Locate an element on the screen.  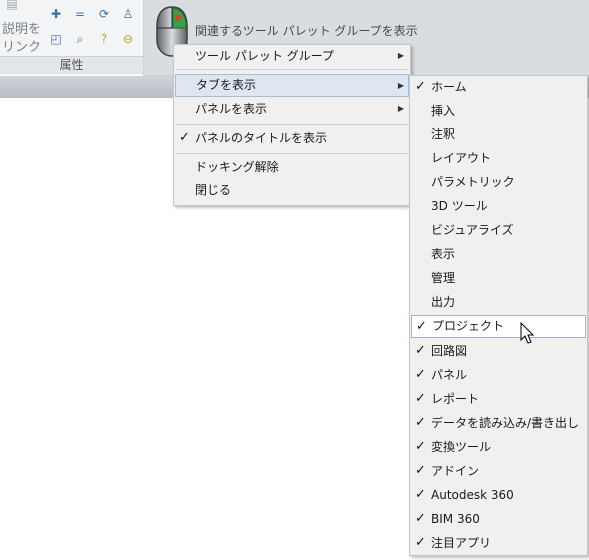
tab-item-import-export-data: ✓ データを読み込み/書き出し is located at coordinates (498, 423).